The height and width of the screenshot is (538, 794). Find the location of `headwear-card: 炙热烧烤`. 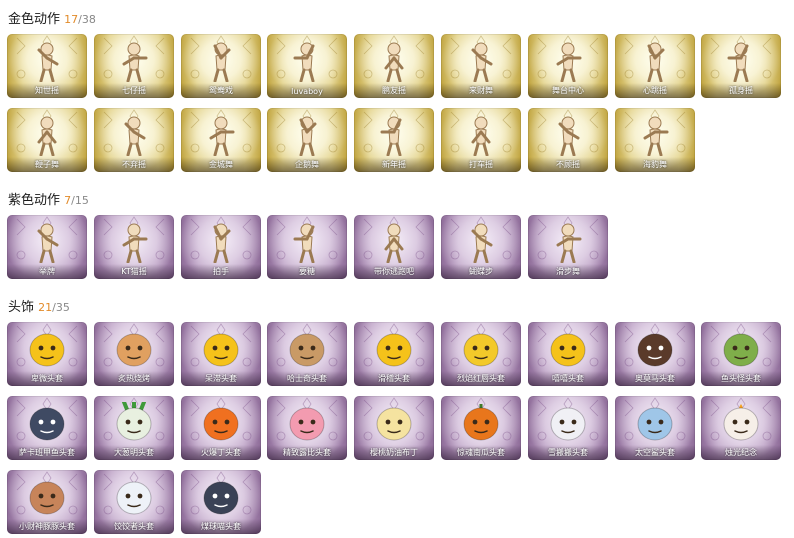

headwear-card: 炙热烧烤 is located at coordinates (134, 354).